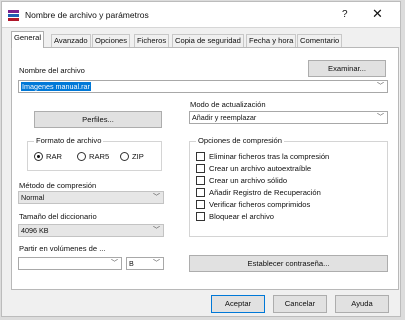 The width and height of the screenshot is (405, 320). Describe the element at coordinates (265, 192) in the screenshot. I see `recovery-record-label: Añadir Registro de Recuperación` at that location.